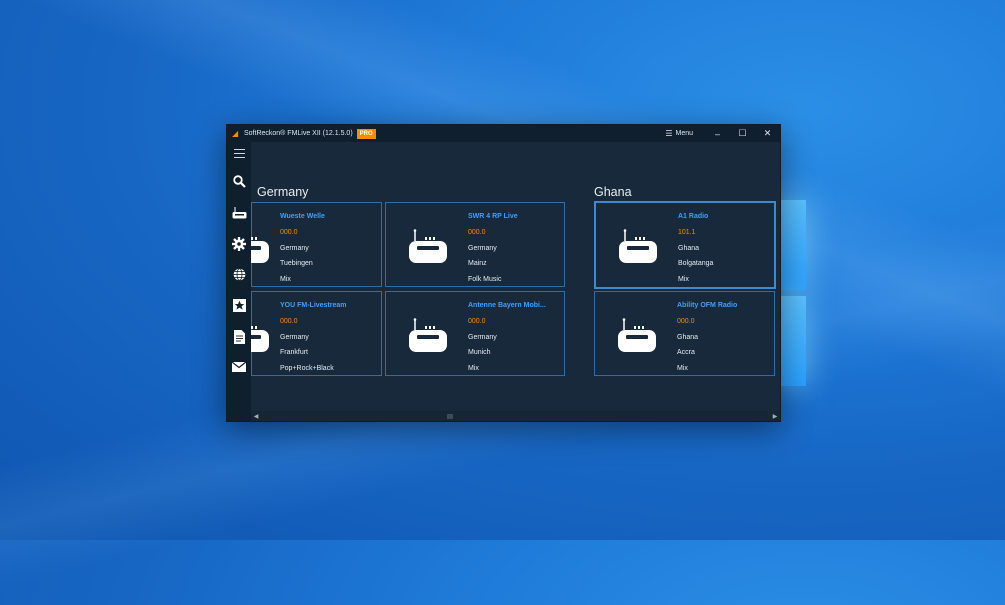 Image resolution: width=1005 pixels, height=605 pixels. Describe the element at coordinates (302, 216) in the screenshot. I see `station-name: Wueste Welle` at that location.